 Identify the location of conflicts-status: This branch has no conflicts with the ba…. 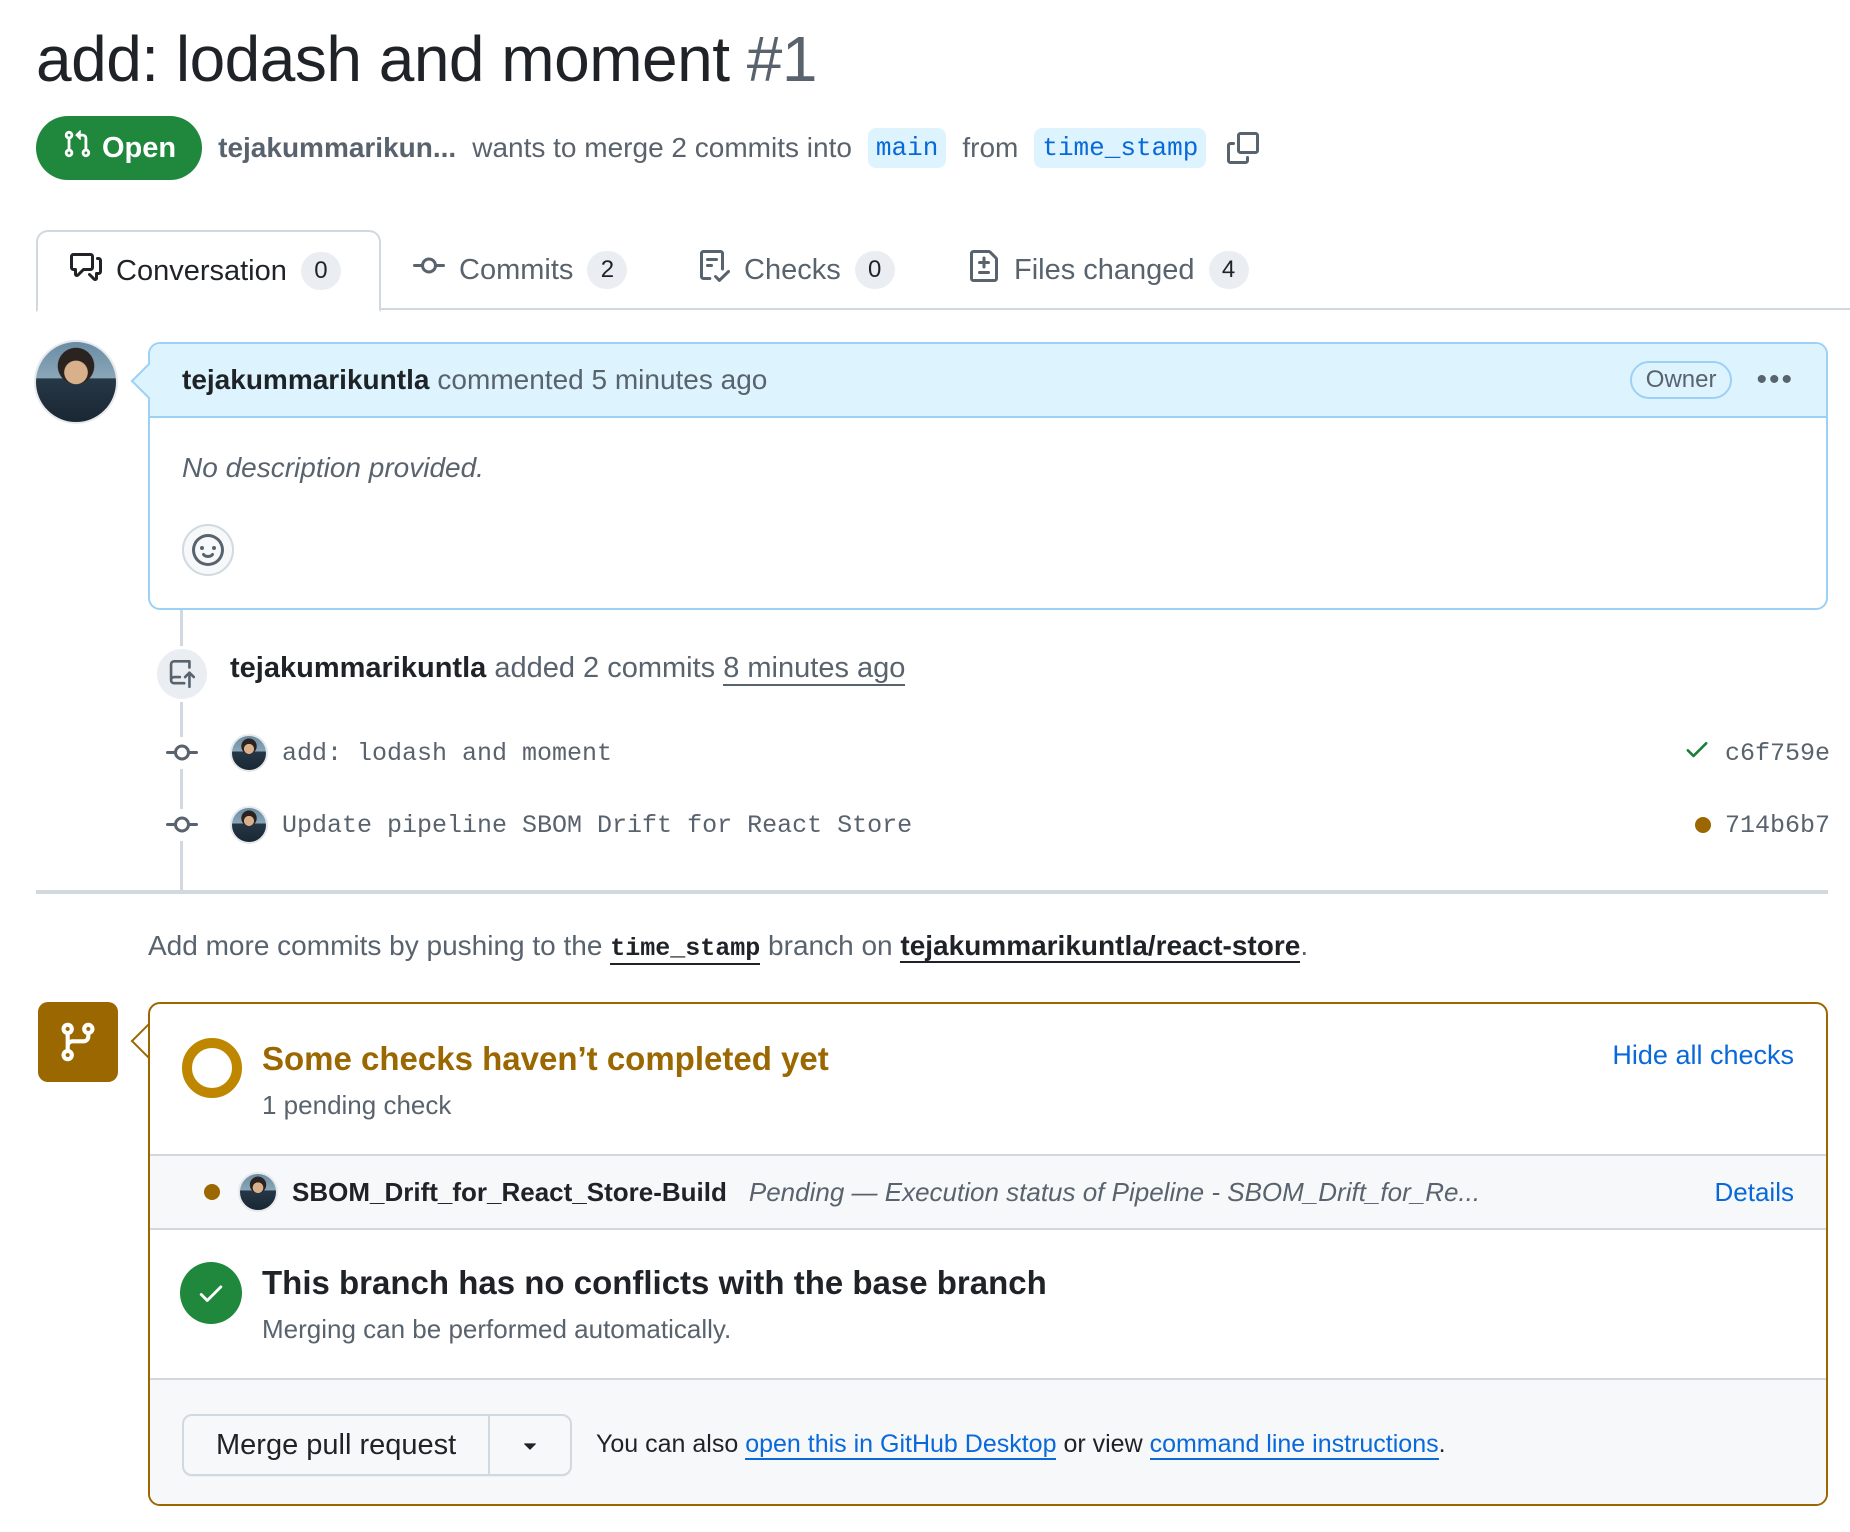
(988, 1305).